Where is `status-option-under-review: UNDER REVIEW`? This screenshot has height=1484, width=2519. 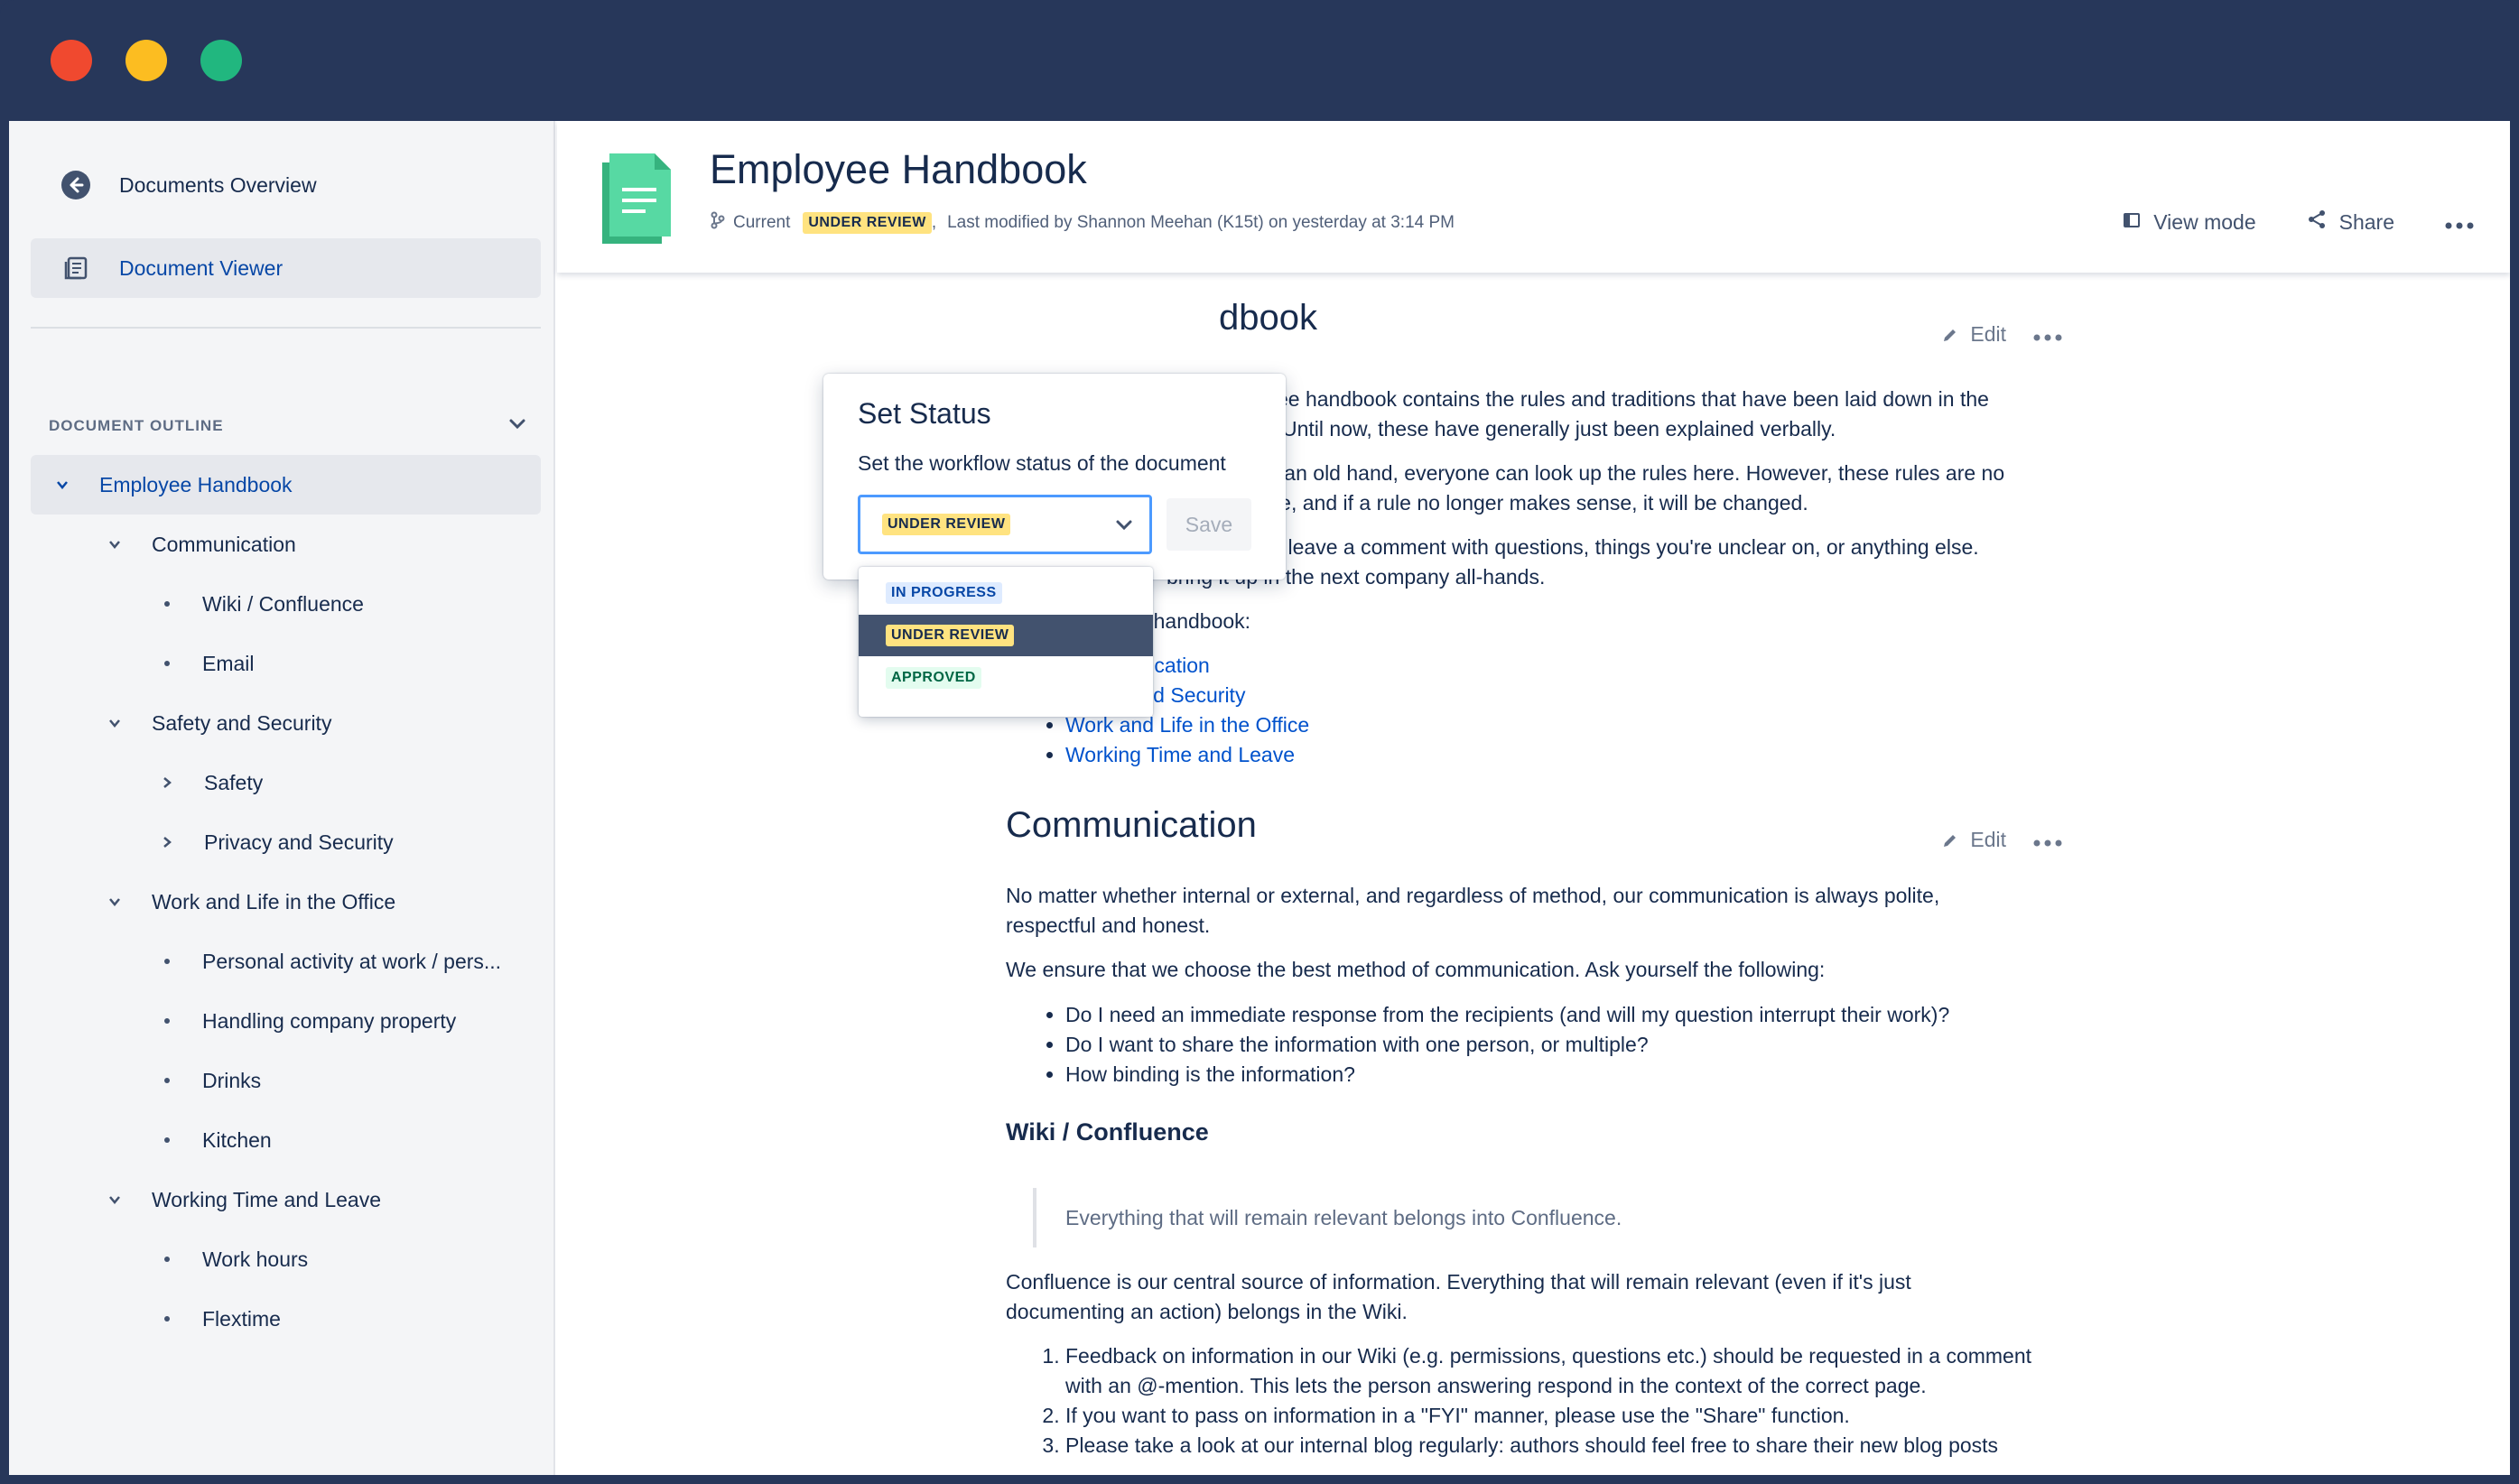
status-option-under-review: UNDER REVIEW is located at coordinates (1006, 635).